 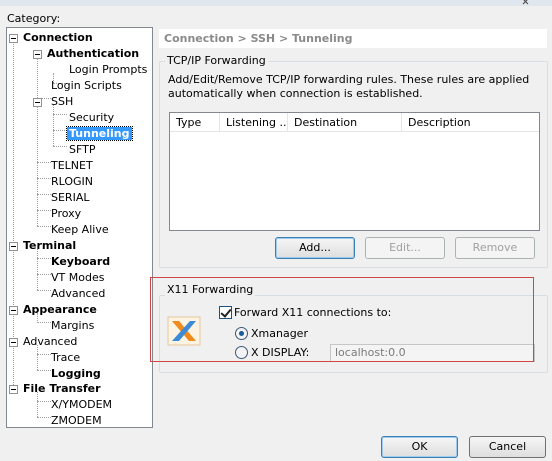 I want to click on tree-item-authentication: Authentication, so click(x=93, y=54).